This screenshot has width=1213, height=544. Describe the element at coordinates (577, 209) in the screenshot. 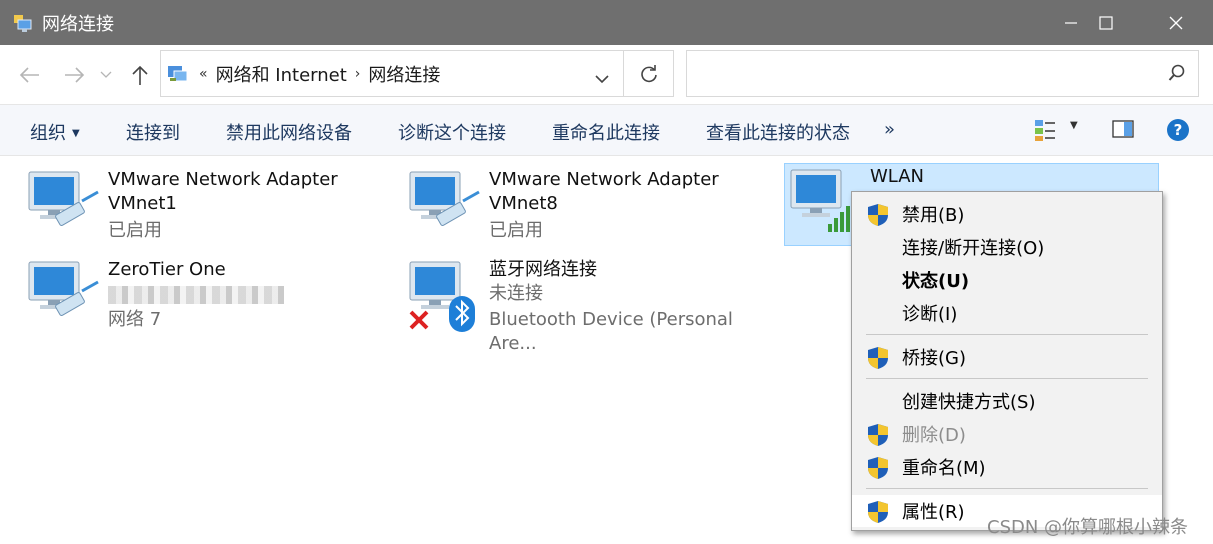

I see `connection-item-vmnet8: VMware Network Adapter VMnet8 已启用` at that location.